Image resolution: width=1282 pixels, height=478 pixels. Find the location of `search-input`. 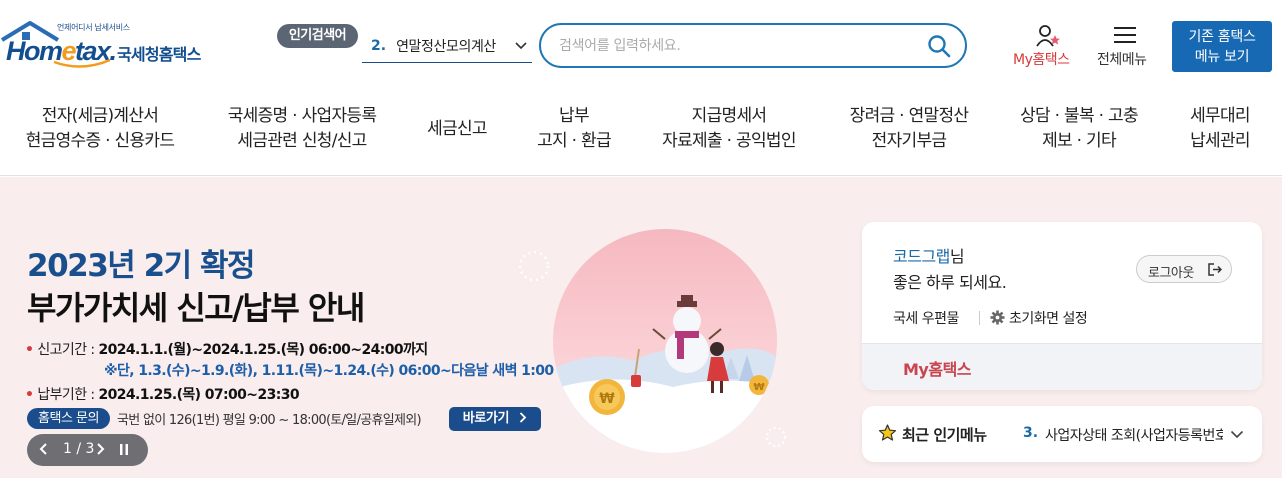

search-input is located at coordinates (739, 46).